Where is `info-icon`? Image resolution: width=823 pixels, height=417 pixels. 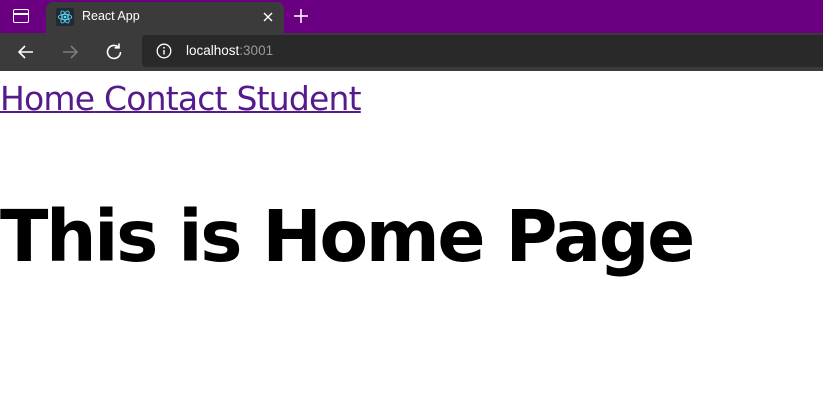
info-icon is located at coordinates (164, 51).